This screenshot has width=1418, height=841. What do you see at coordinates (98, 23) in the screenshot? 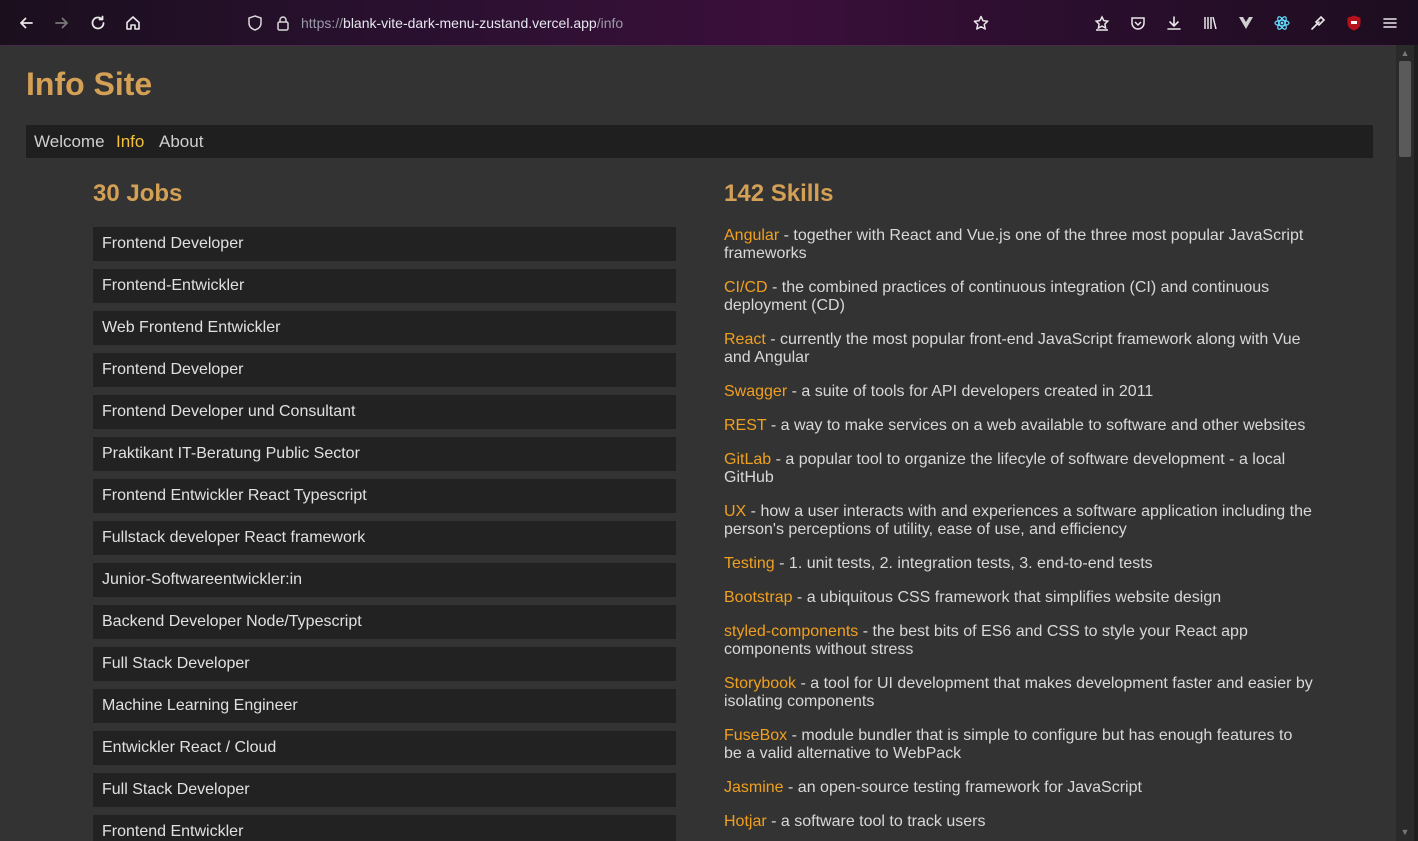
I see `reload-icon` at bounding box center [98, 23].